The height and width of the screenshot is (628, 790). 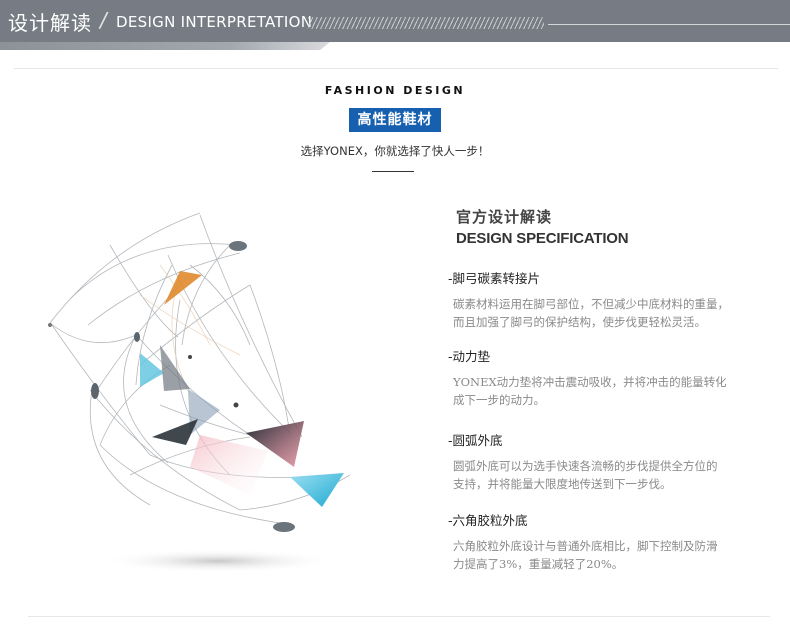 I want to click on header-bar: 设计解读 / DESIGN INTERPRETATION, so click(x=395, y=21).